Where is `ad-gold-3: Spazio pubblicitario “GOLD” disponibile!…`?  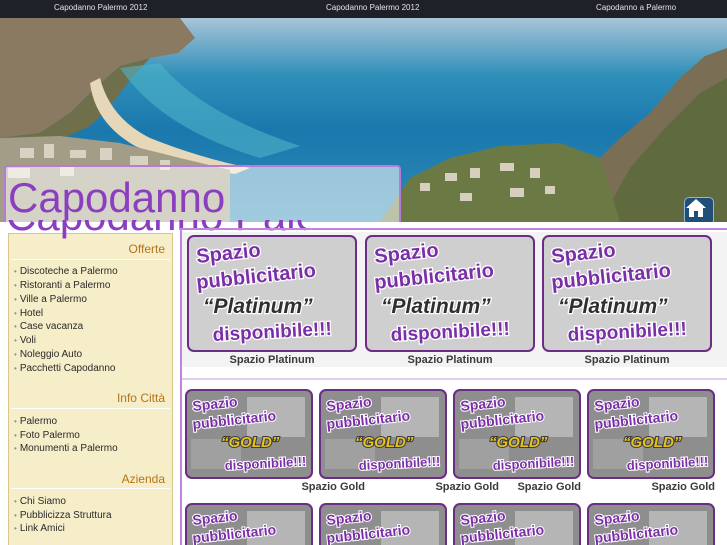
ad-gold-3: Spazio pubblicitario “GOLD” disponibile!… is located at coordinates (517, 434).